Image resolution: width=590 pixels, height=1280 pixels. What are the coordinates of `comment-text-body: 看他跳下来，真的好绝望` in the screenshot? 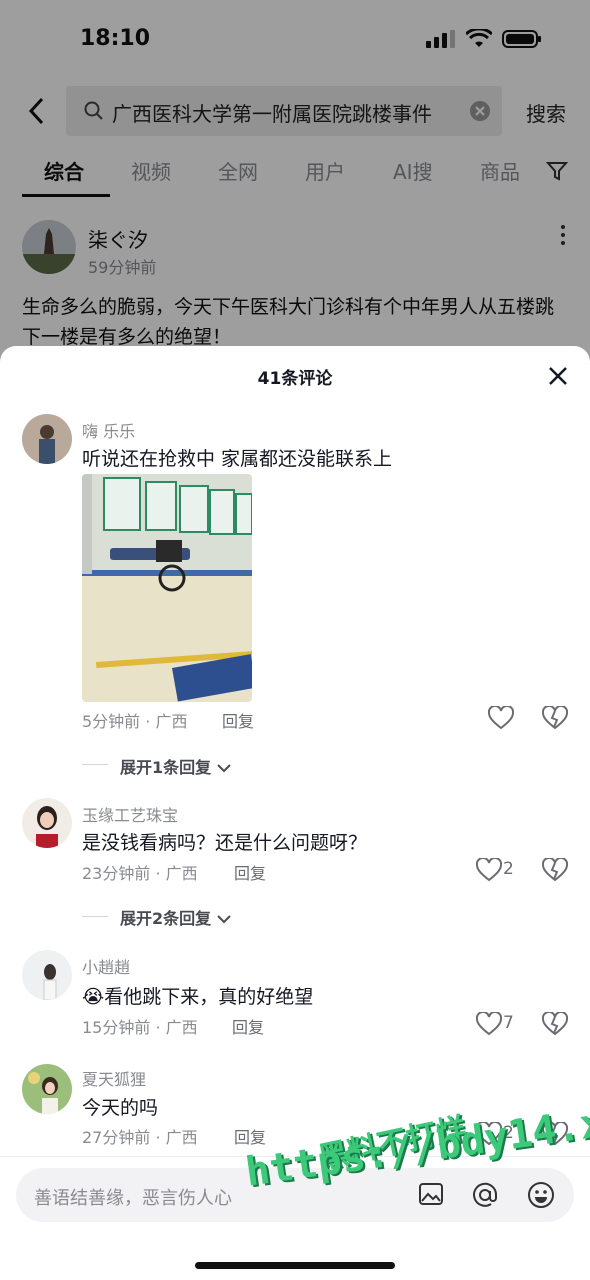 It's located at (209, 997).